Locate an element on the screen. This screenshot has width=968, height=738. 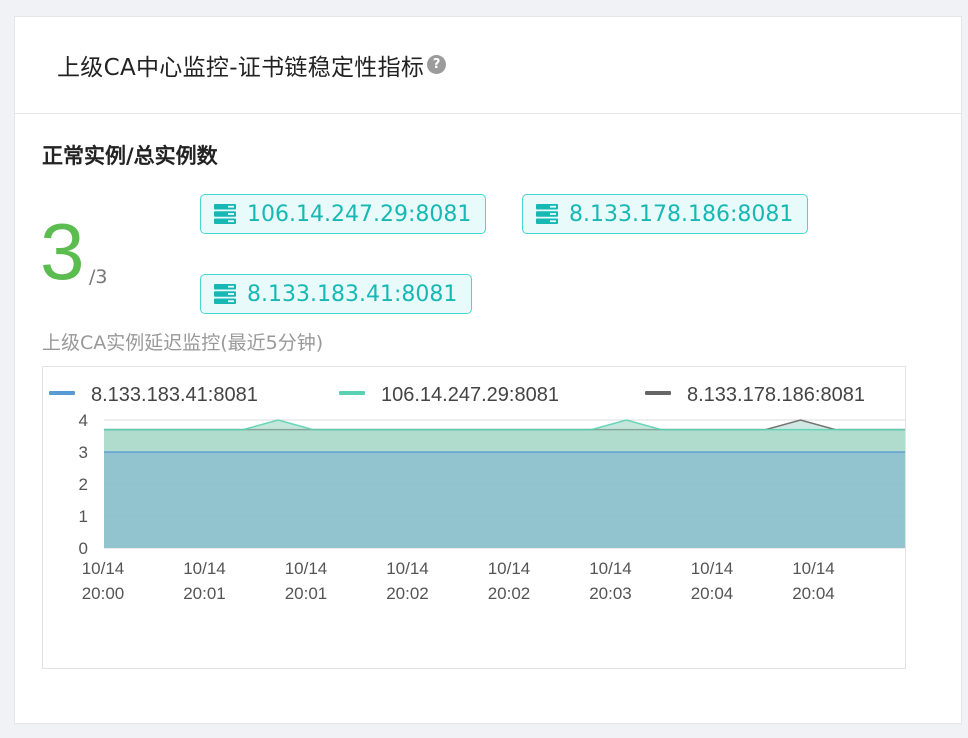
chart-subtitle: 上级CA实例延迟监控(最近5分钟) is located at coordinates (183, 343).